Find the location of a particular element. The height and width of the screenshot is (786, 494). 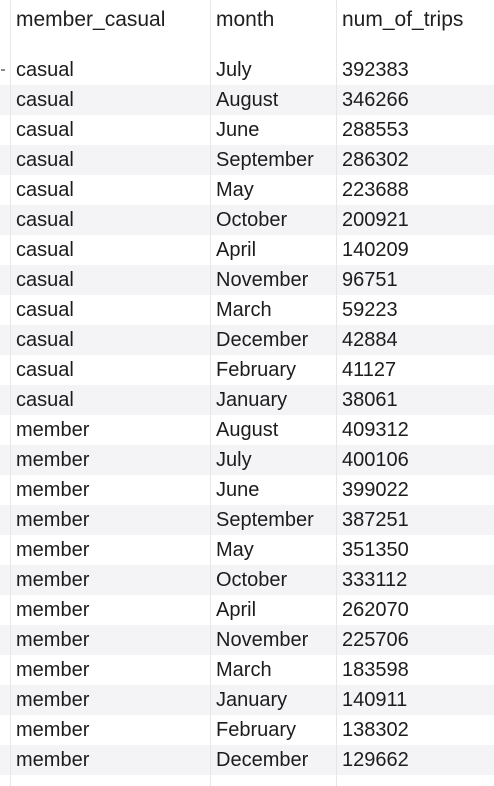

cell-num-of-trips: 262070 is located at coordinates (375, 610).